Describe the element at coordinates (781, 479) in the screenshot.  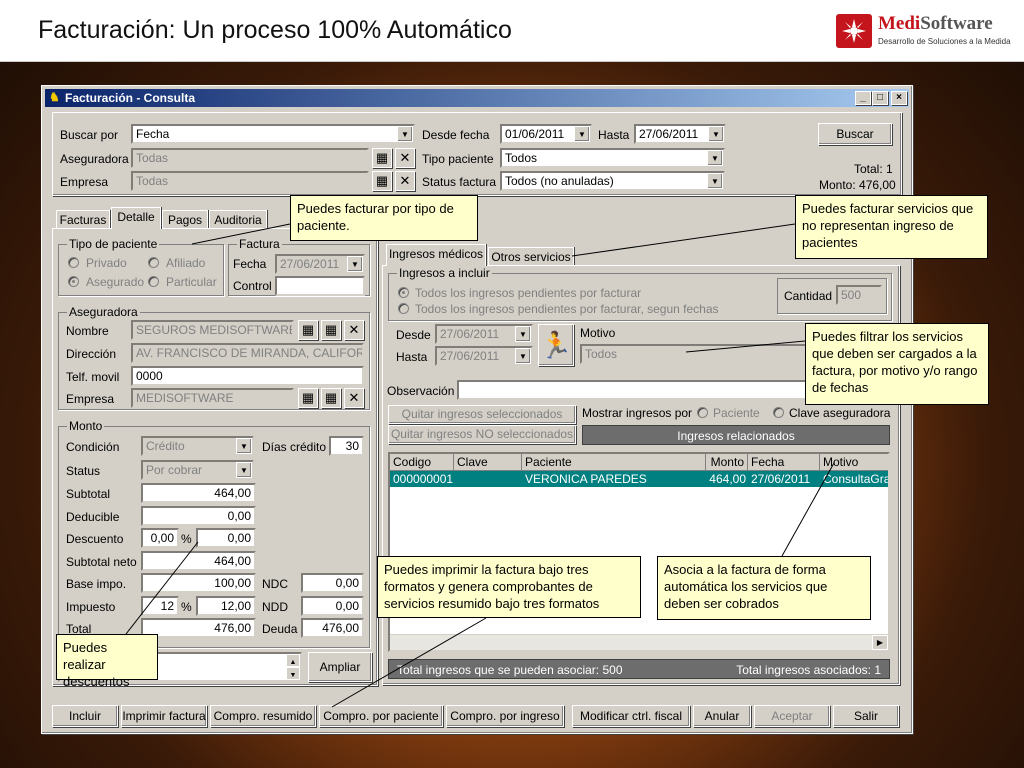
I see `cell-fecha: 27/06/2011` at that location.